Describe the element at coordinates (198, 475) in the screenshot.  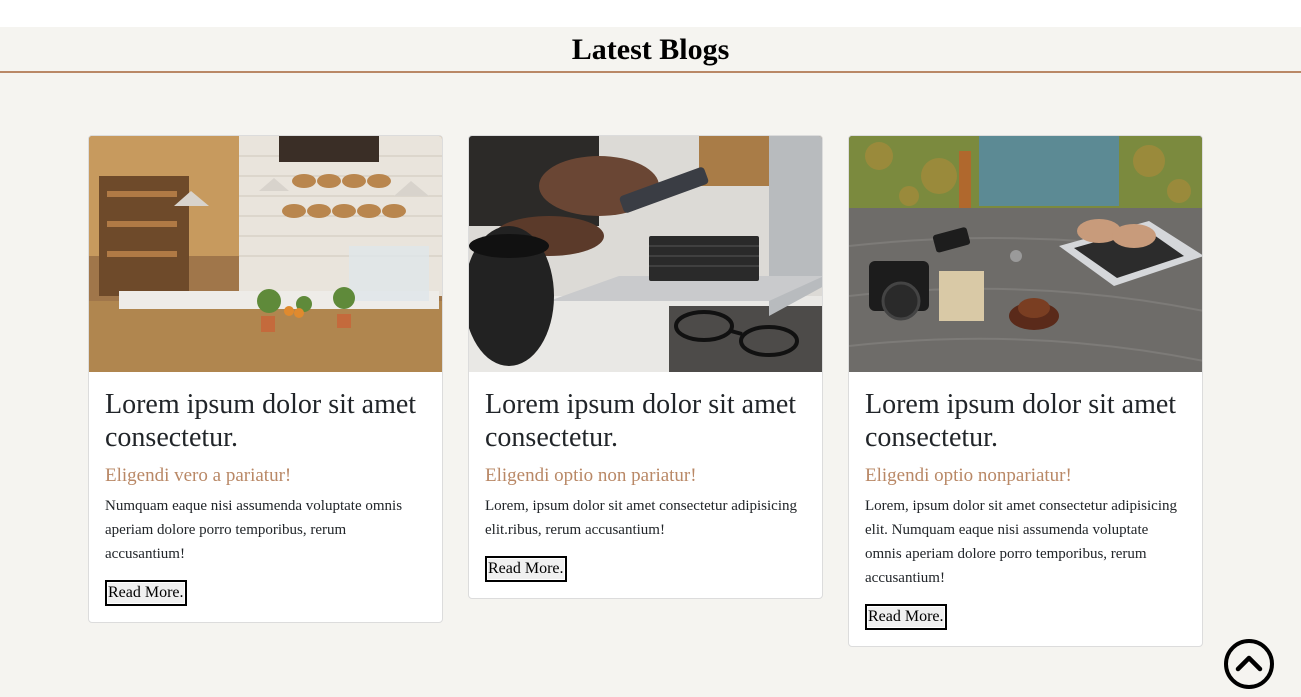
I see `blog-card-subtitle: Eligendi vero a pariatur!` at that location.